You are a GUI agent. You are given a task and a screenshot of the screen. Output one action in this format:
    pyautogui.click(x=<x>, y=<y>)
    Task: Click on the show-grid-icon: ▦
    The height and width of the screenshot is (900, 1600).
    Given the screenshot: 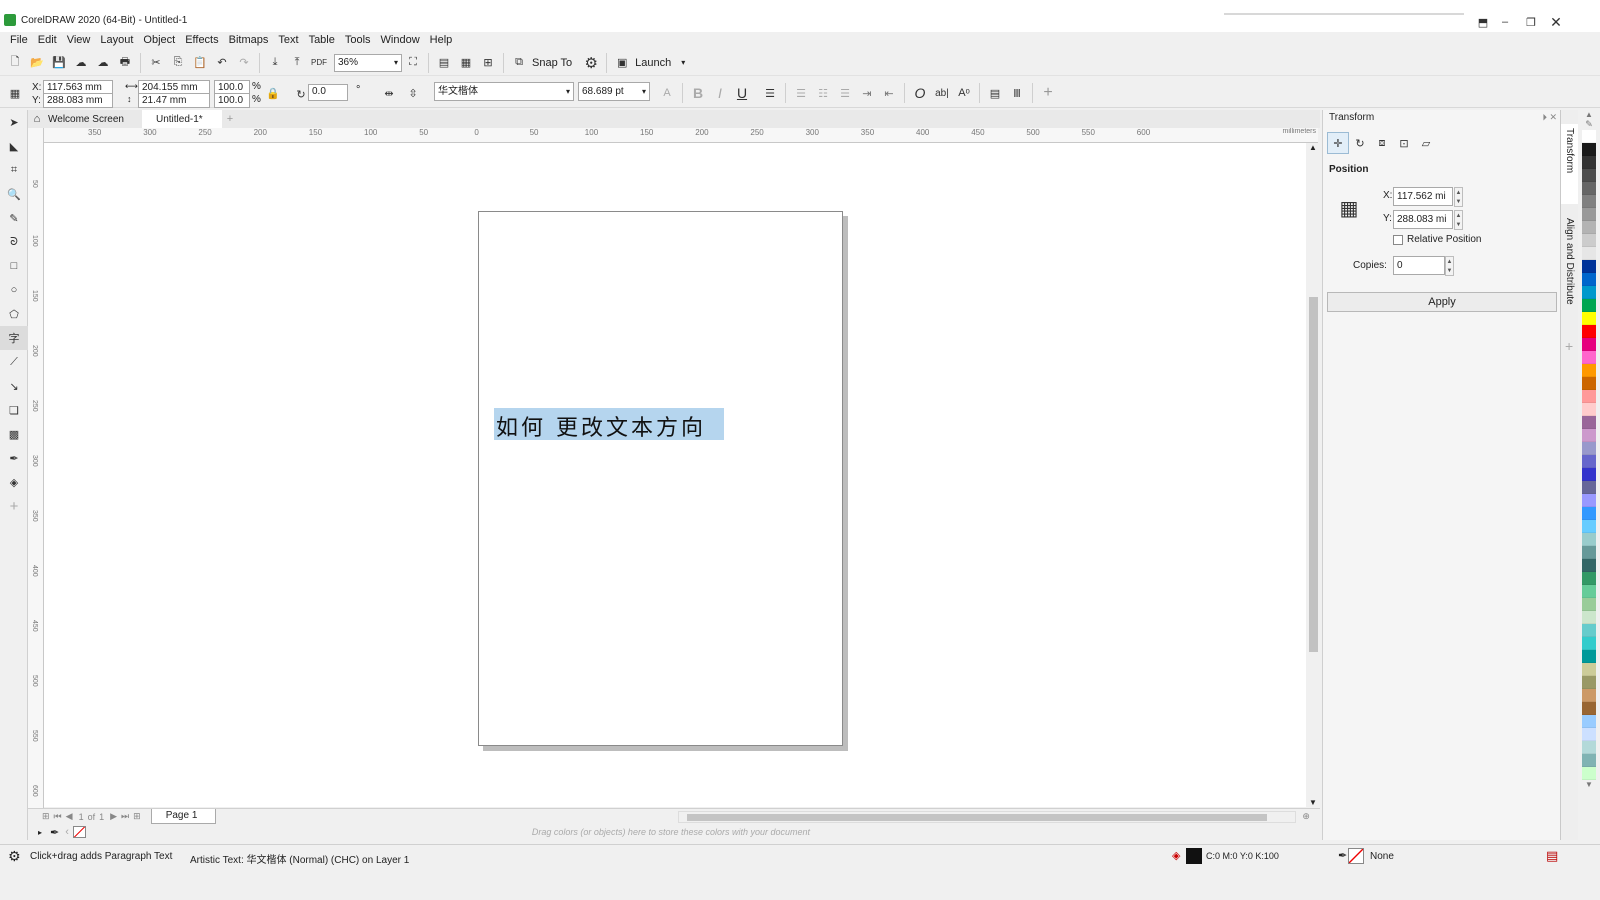 What is the action you would take?
    pyautogui.click(x=466, y=63)
    